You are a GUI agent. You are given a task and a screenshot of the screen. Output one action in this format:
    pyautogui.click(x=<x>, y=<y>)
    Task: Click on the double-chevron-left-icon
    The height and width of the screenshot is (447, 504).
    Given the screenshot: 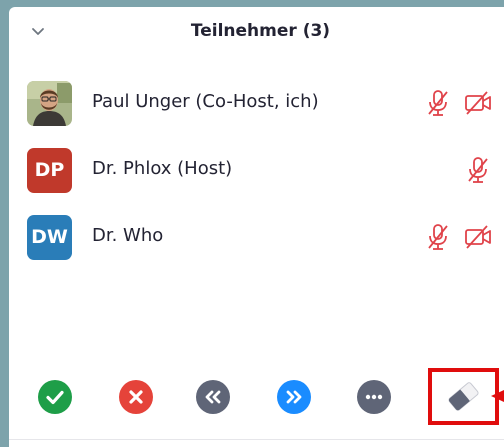 What is the action you would take?
    pyautogui.click(x=213, y=397)
    